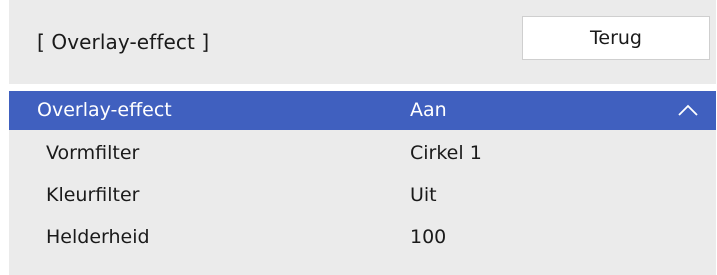 Image resolution: width=717 pixels, height=275 pixels. Describe the element at coordinates (362, 237) in the screenshot. I see `menu-row-helderheid: Helderheid 100` at that location.